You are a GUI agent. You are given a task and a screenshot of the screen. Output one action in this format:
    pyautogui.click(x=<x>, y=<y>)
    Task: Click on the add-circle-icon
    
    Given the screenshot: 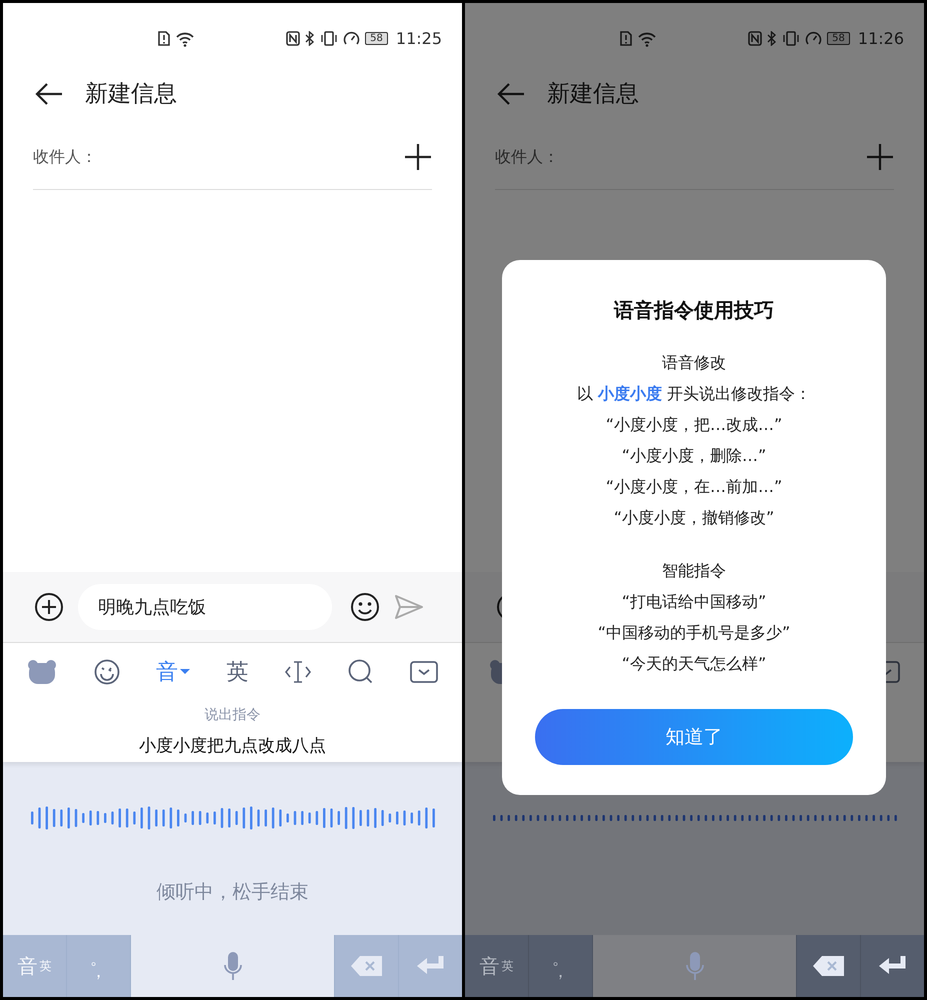 What is the action you would take?
    pyautogui.click(x=49, y=607)
    